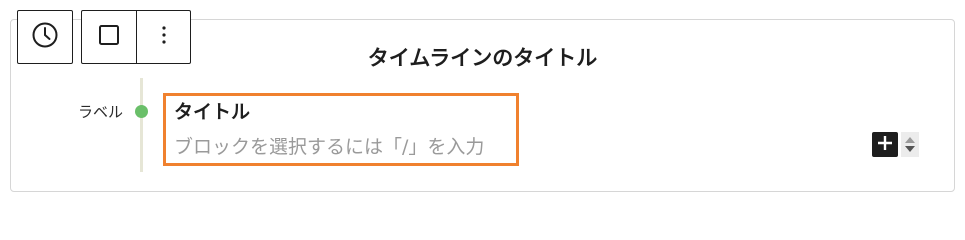 The height and width of the screenshot is (240, 965). What do you see at coordinates (910, 144) in the screenshot?
I see `move-stepper` at bounding box center [910, 144].